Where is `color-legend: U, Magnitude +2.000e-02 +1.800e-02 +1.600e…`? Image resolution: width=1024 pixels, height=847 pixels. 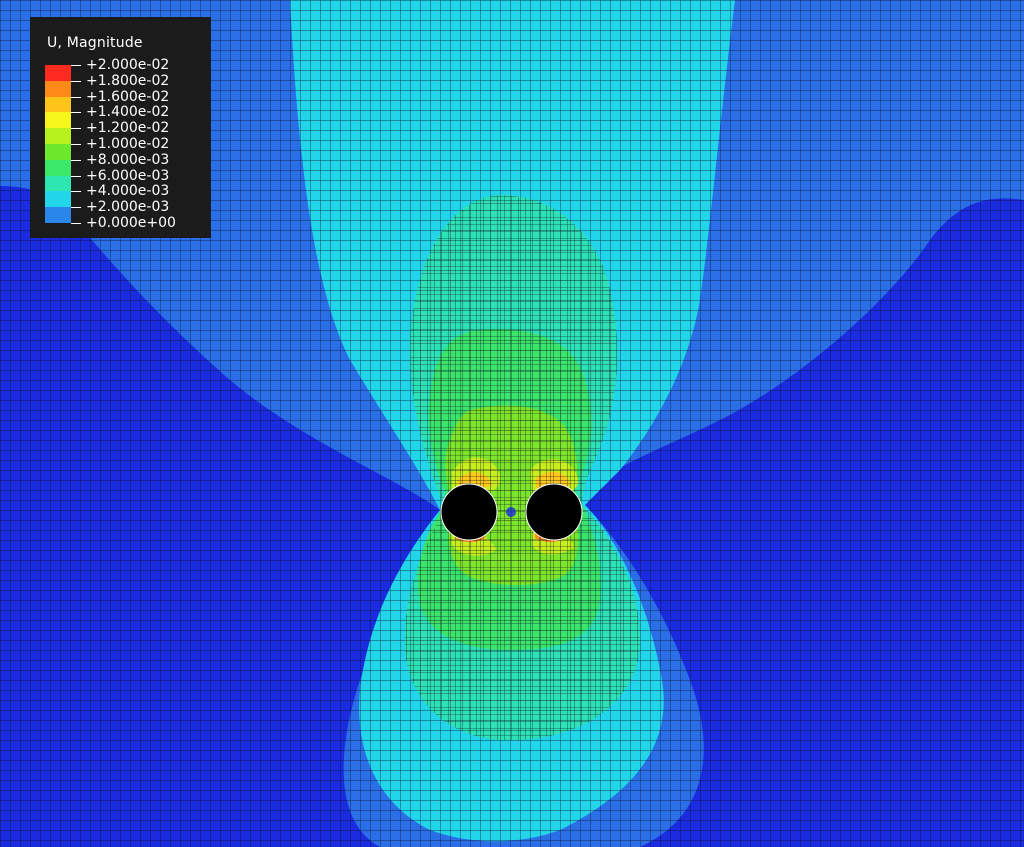
color-legend: U, Magnitude +2.000e-02 +1.800e-02 +1.600e… is located at coordinates (120, 127).